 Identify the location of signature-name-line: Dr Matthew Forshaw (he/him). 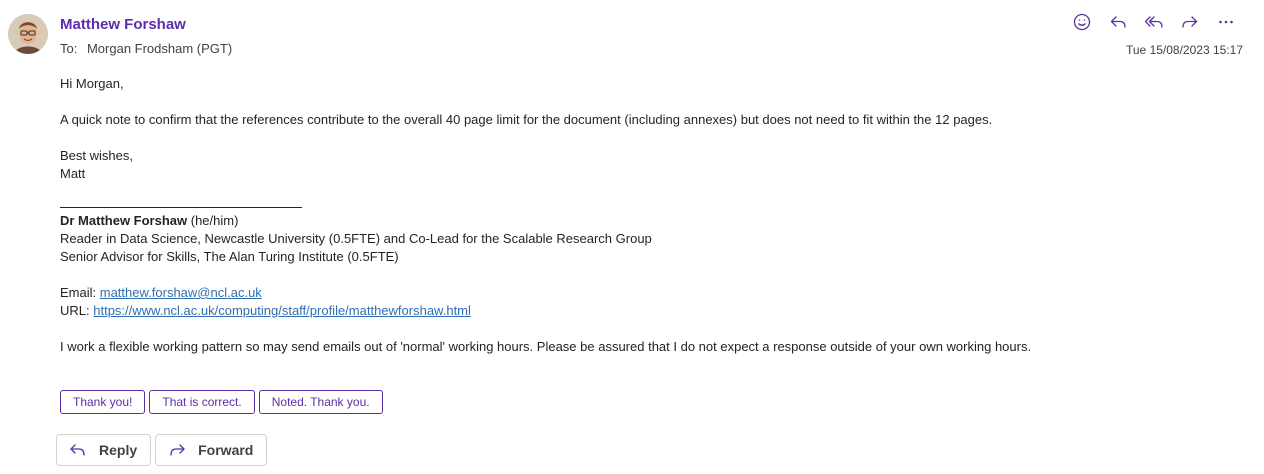
(650, 221).